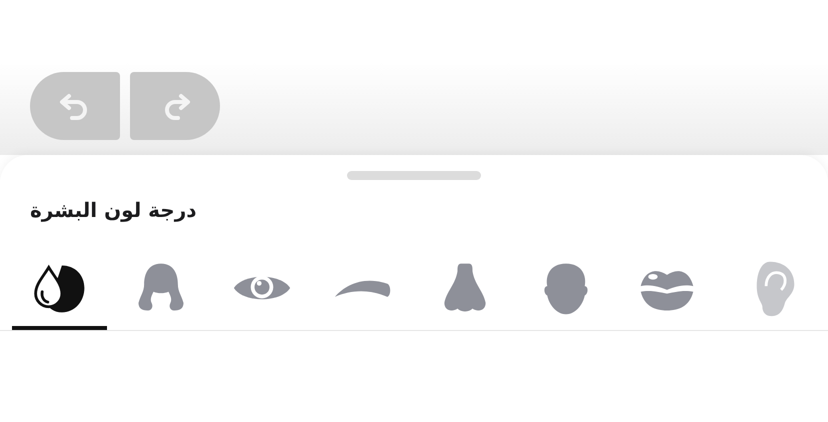  Describe the element at coordinates (175, 106) in the screenshot. I see `redo-button` at that location.